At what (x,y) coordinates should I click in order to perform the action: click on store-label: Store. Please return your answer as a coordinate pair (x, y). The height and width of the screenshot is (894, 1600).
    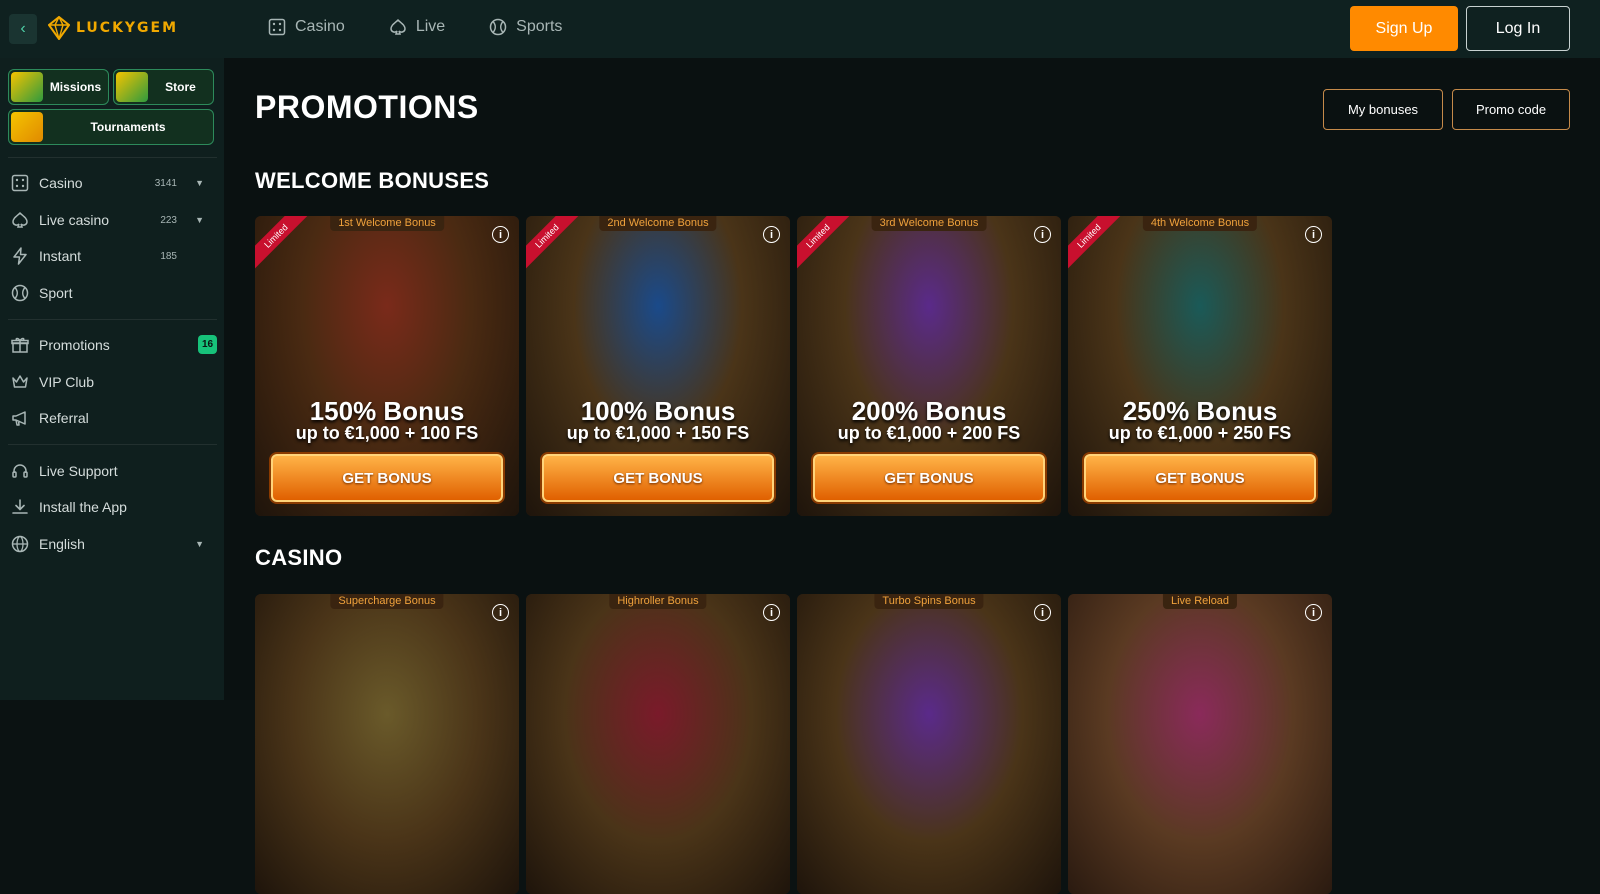
    Looking at the image, I should click on (180, 87).